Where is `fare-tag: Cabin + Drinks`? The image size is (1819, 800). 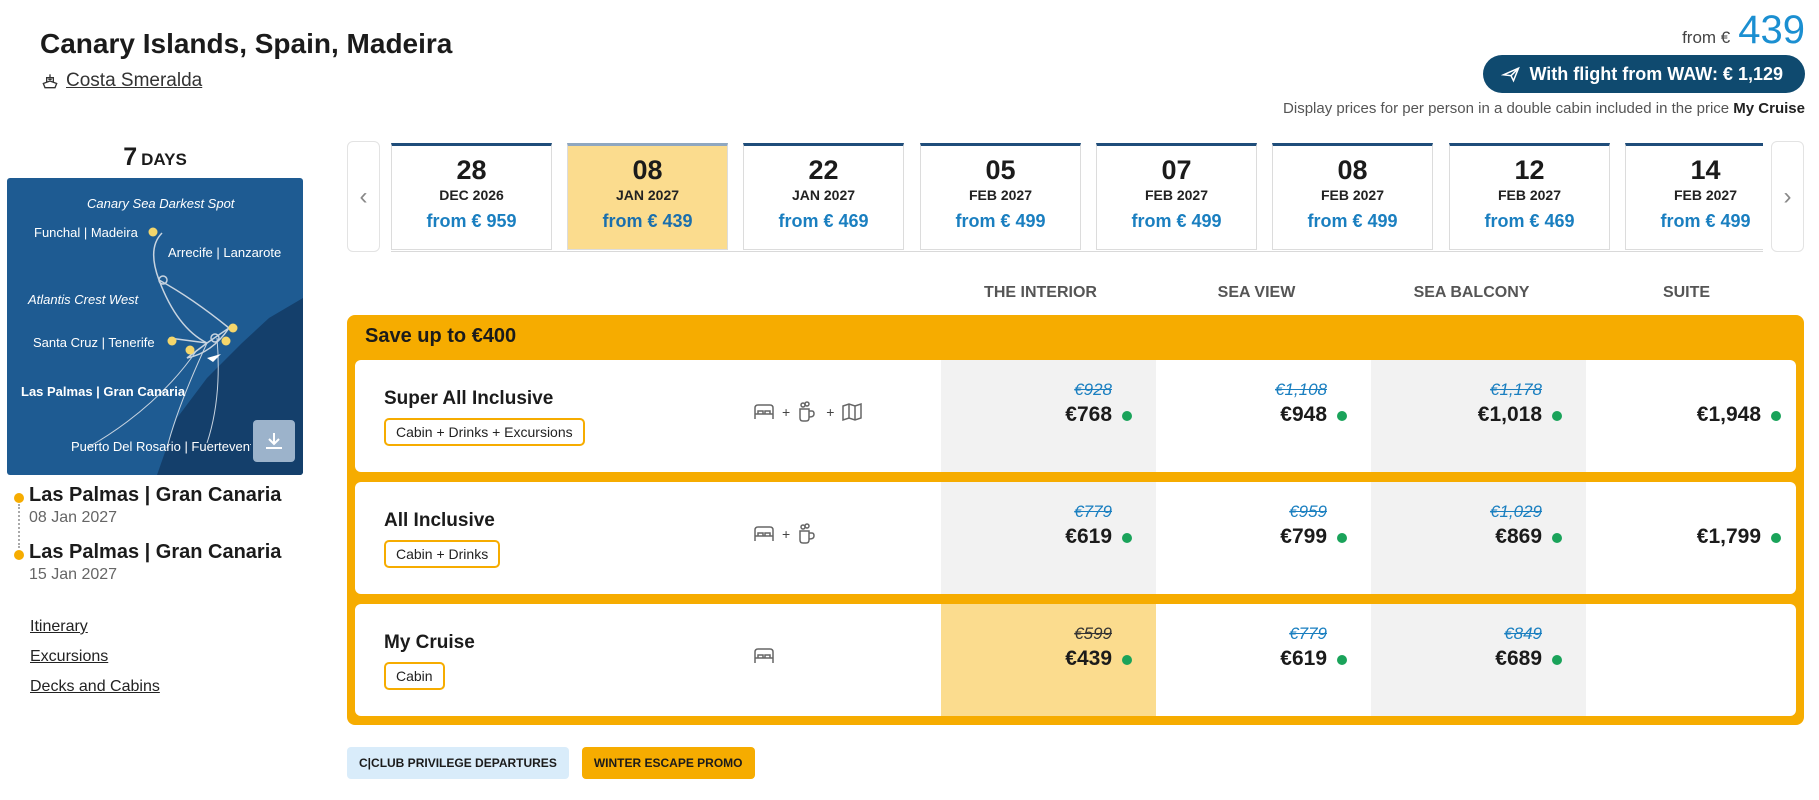
fare-tag: Cabin + Drinks is located at coordinates (442, 554).